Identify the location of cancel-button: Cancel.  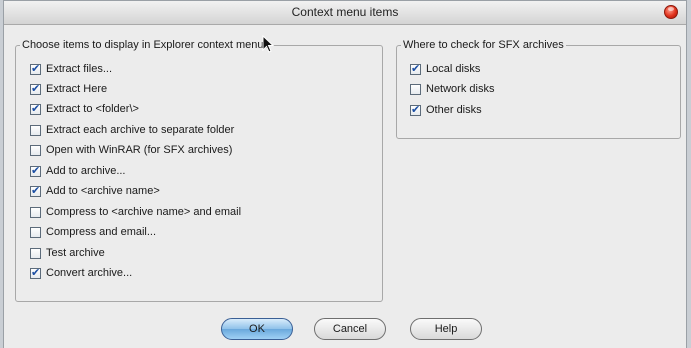
(350, 329).